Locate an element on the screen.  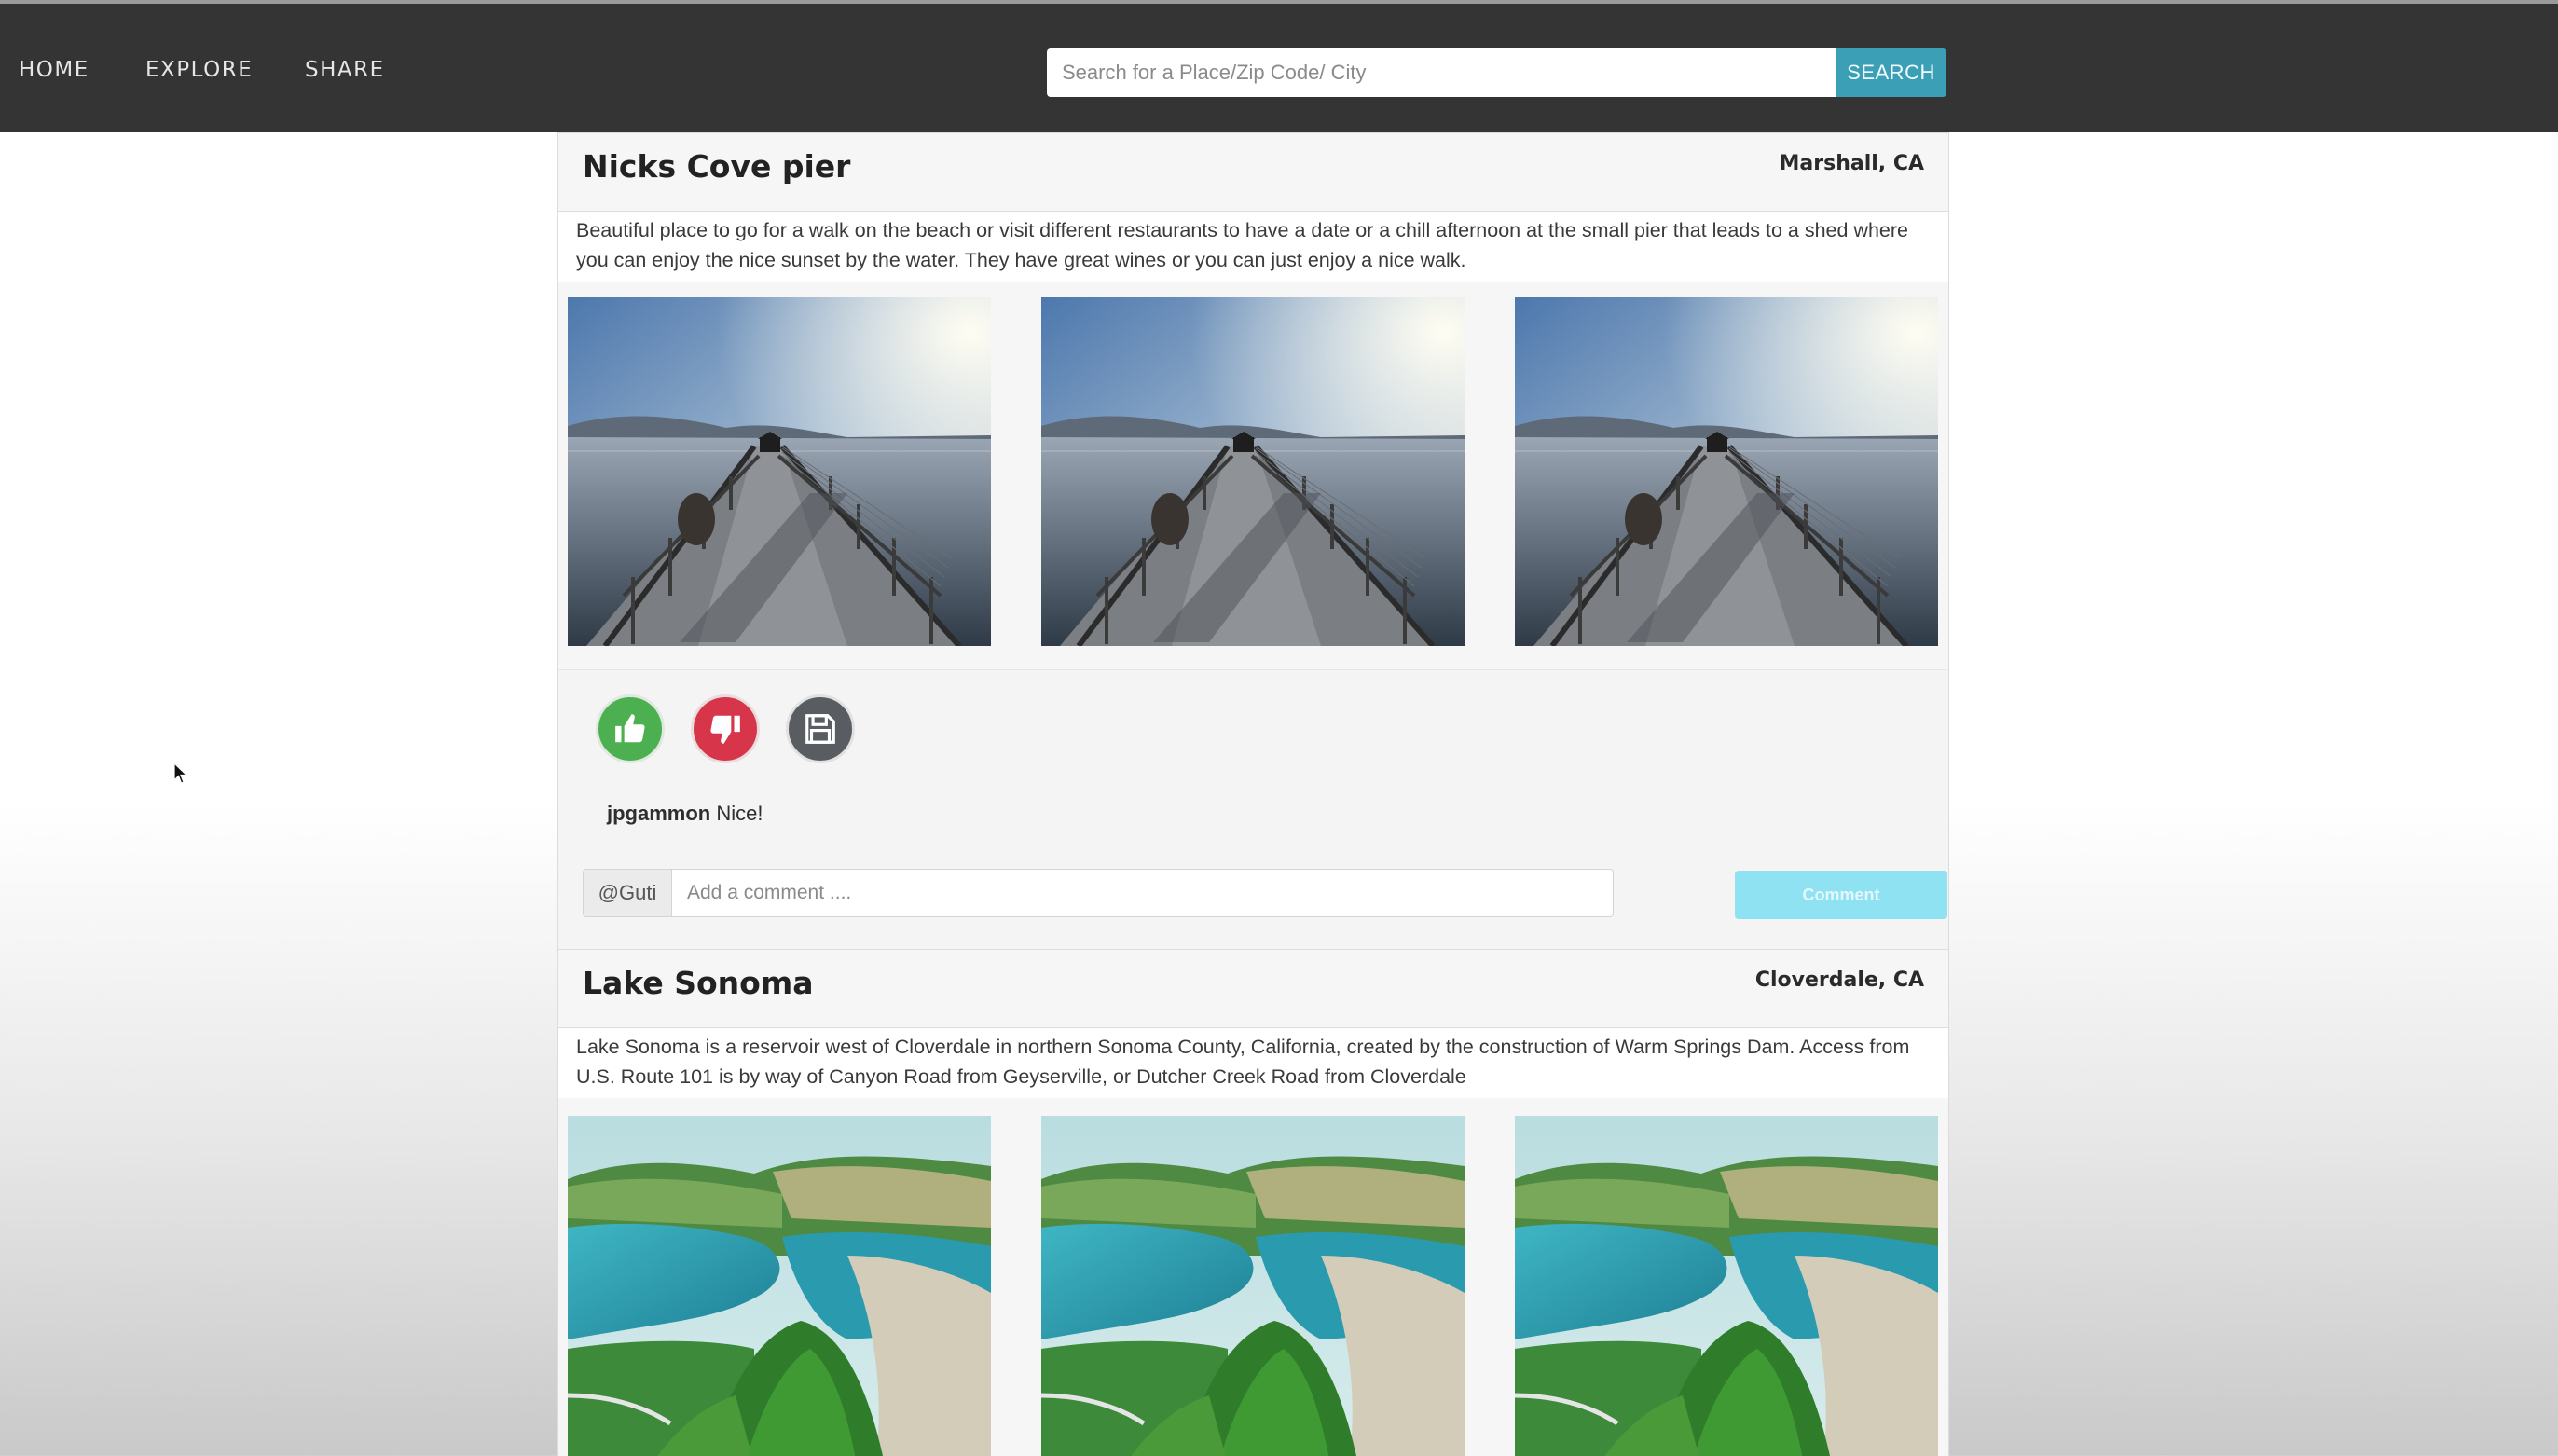
dislike-button is located at coordinates (725, 728).